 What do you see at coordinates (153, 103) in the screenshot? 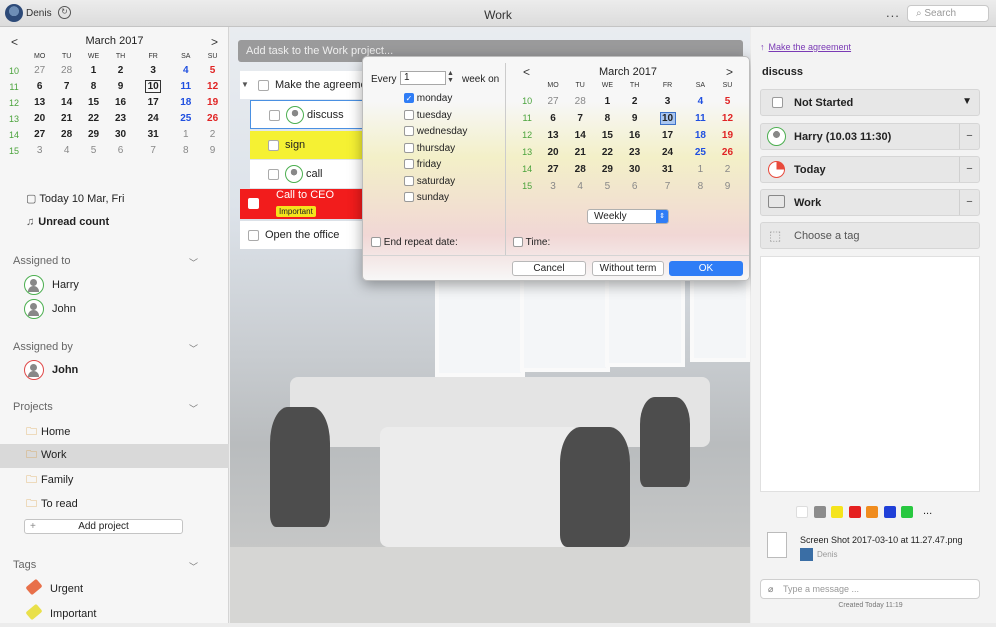
I see `calendar-day: 17` at bounding box center [153, 103].